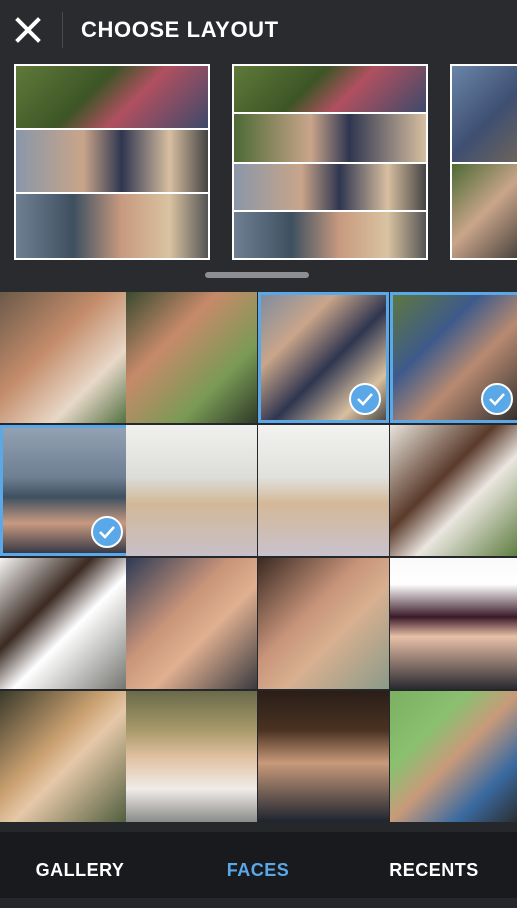 This screenshot has height=908, width=517. Describe the element at coordinates (434, 865) in the screenshot. I see `tab-recents: RECENTS` at that location.